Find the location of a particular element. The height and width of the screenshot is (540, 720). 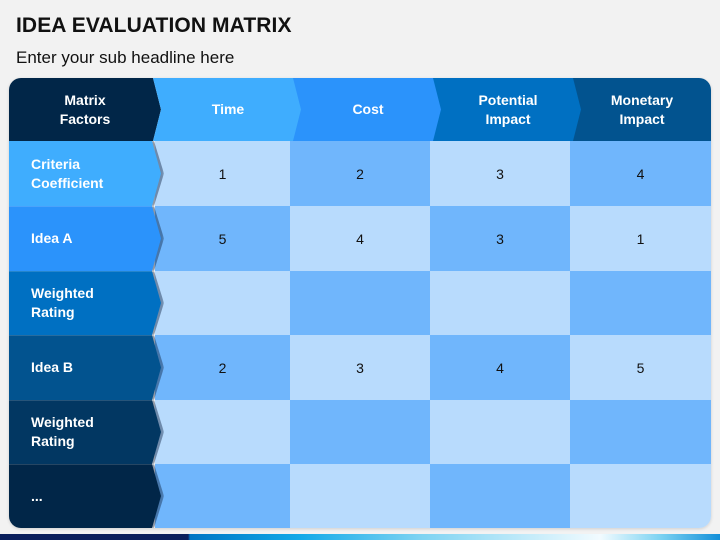

header-label: Monetary Impact is located at coordinates (642, 109).